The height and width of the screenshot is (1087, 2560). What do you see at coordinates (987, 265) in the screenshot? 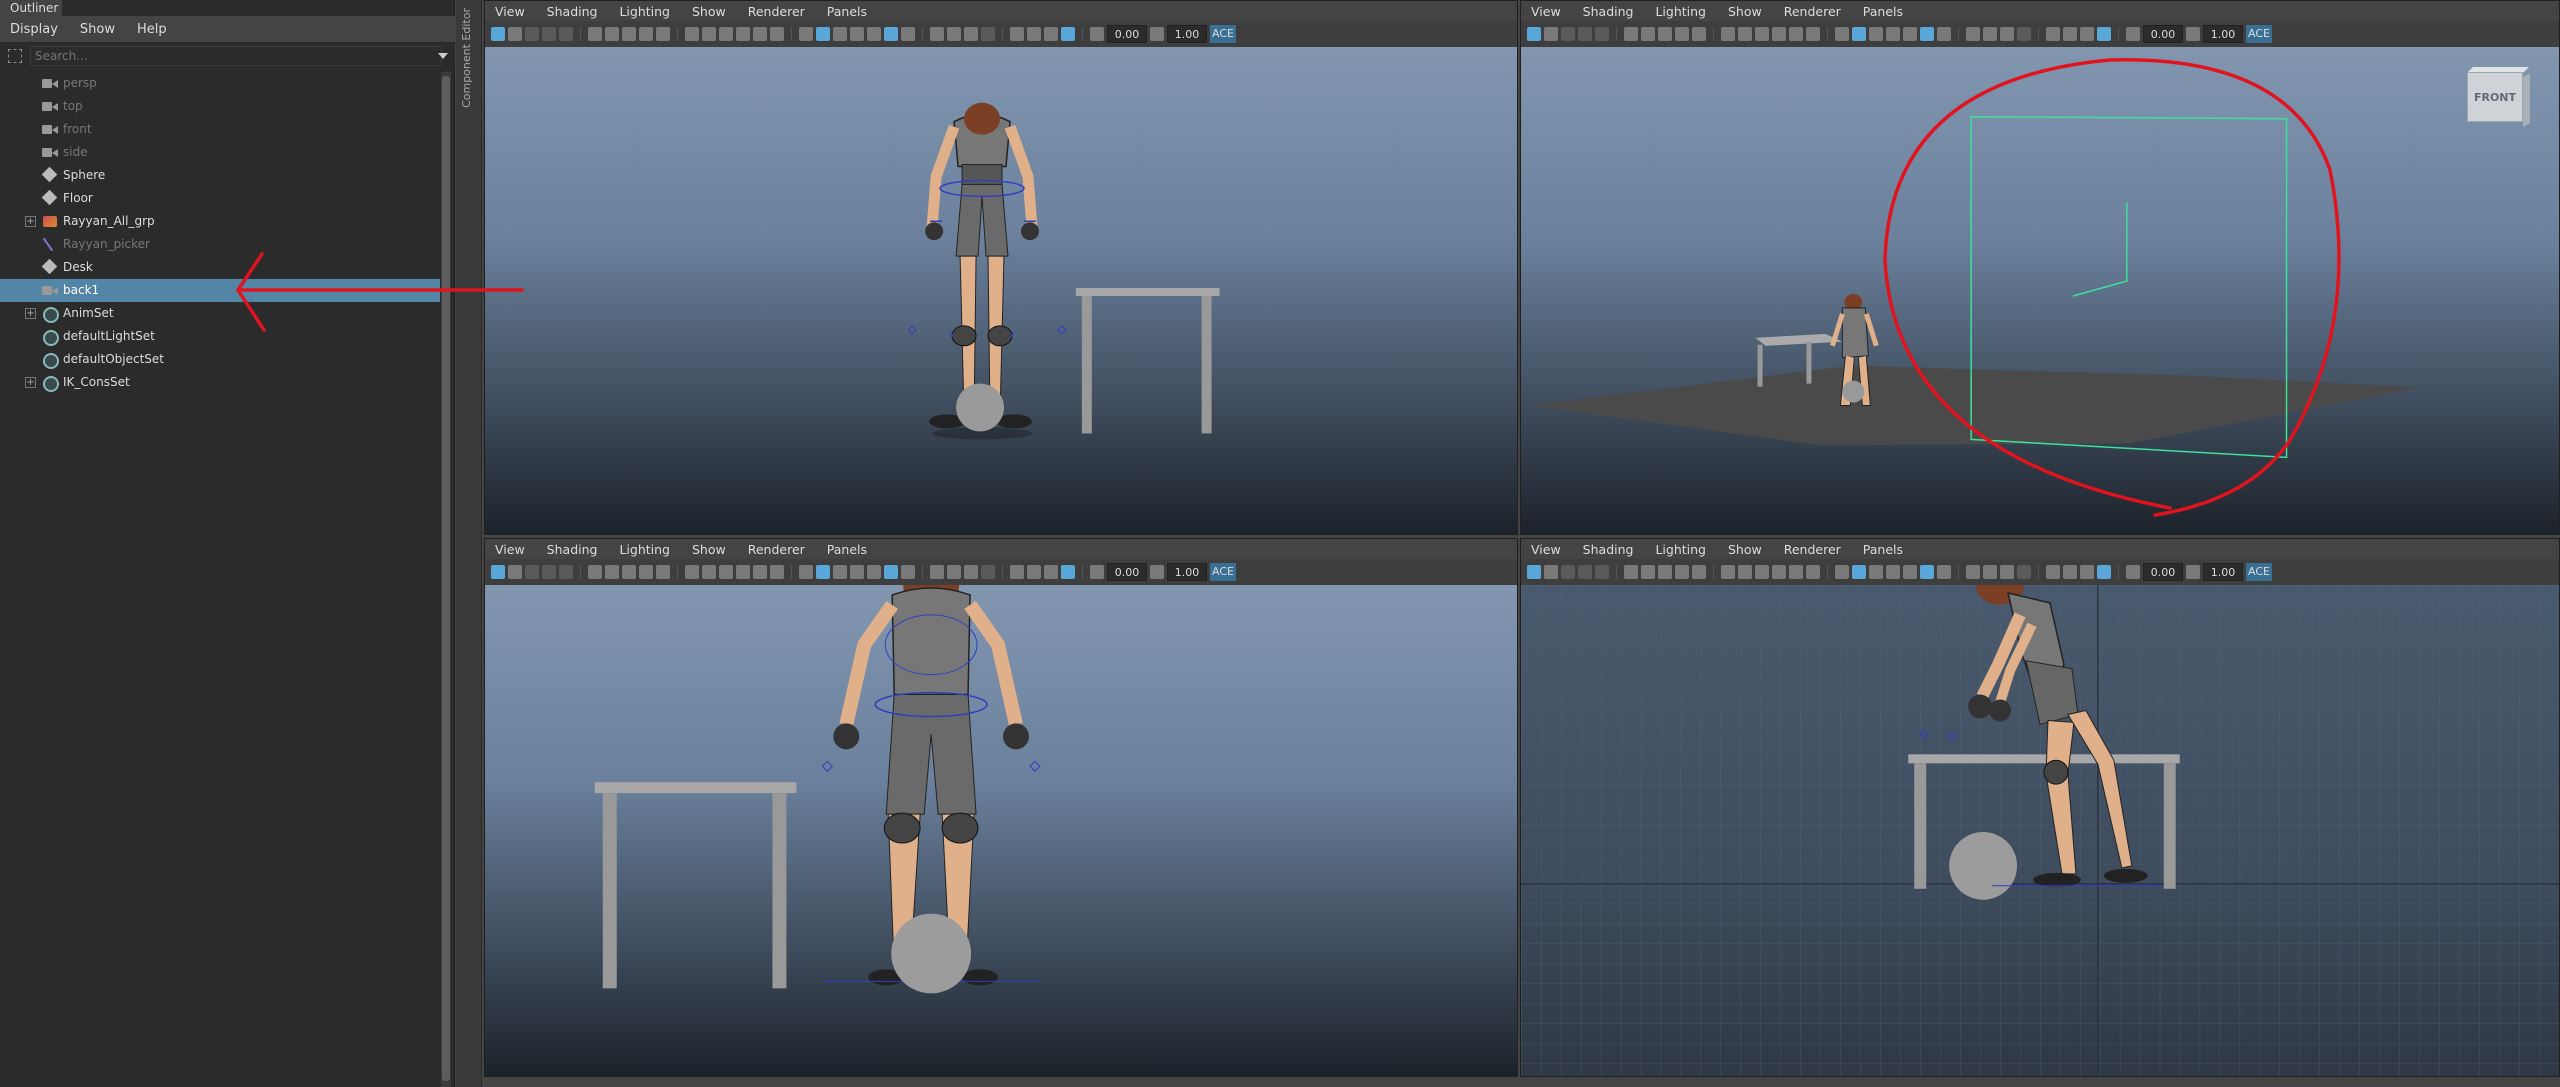
I see `character-rig` at bounding box center [987, 265].